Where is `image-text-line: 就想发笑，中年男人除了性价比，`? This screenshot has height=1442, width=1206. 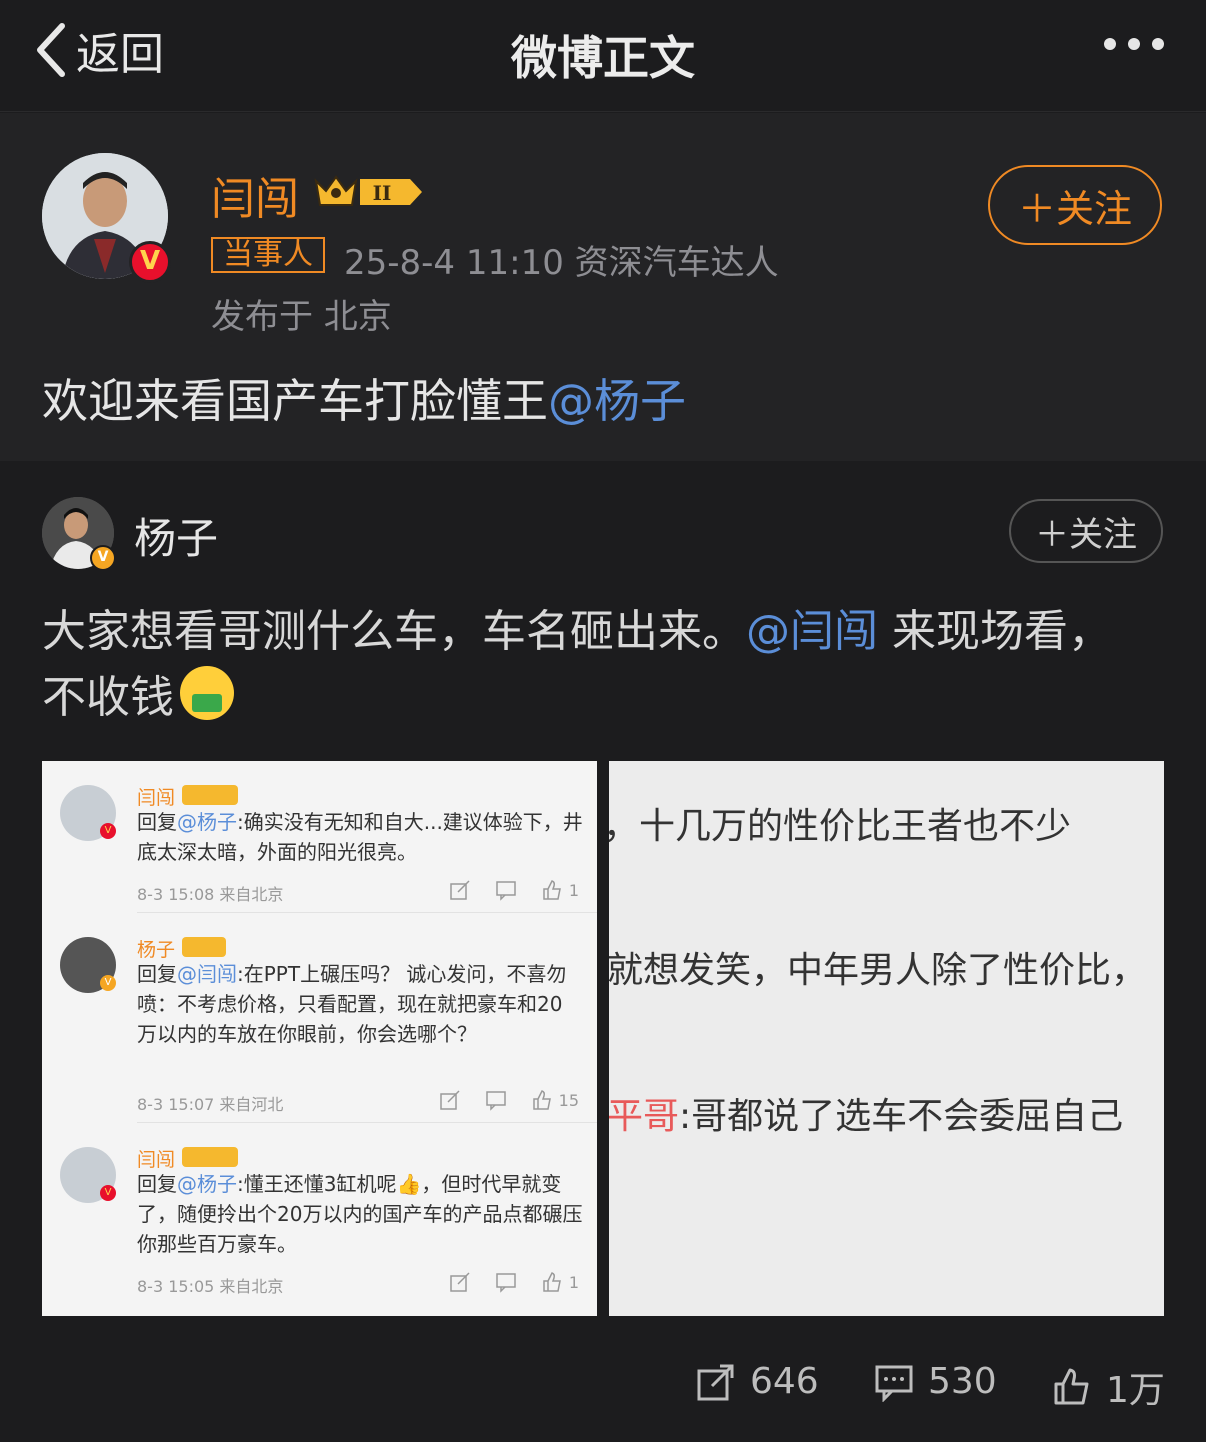
image-text-line: 就想发笑，中年男人除了性价比， is located at coordinates (878, 970).